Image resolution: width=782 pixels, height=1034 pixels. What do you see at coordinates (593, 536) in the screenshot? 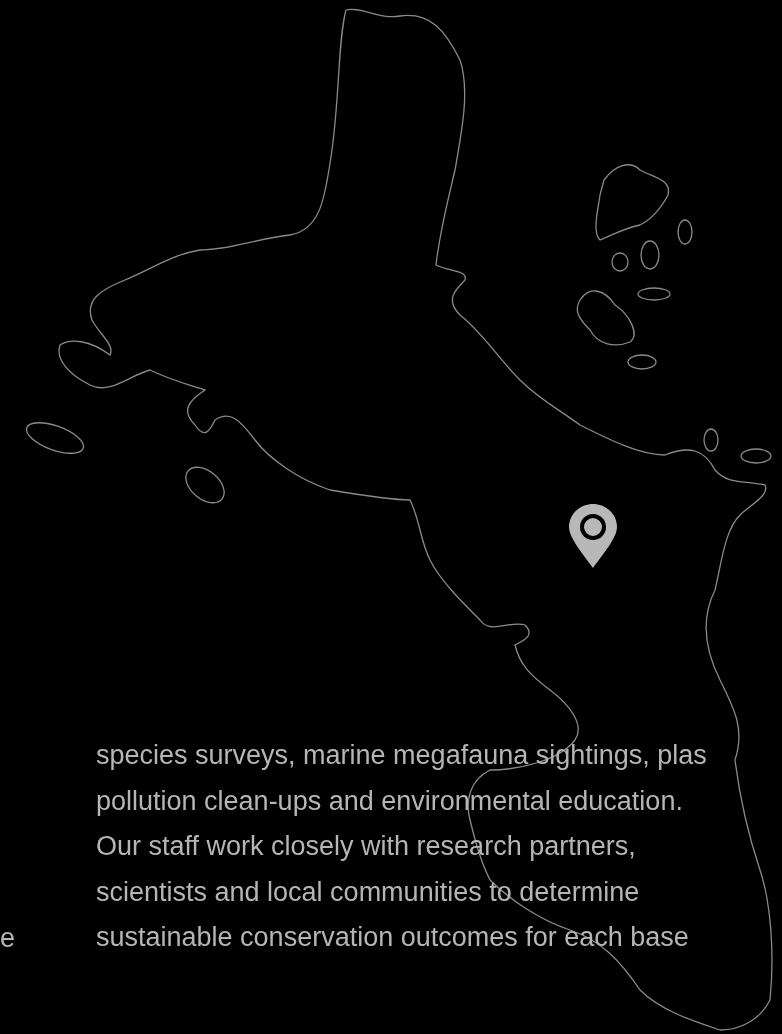
I see `map-pin-icon` at bounding box center [593, 536].